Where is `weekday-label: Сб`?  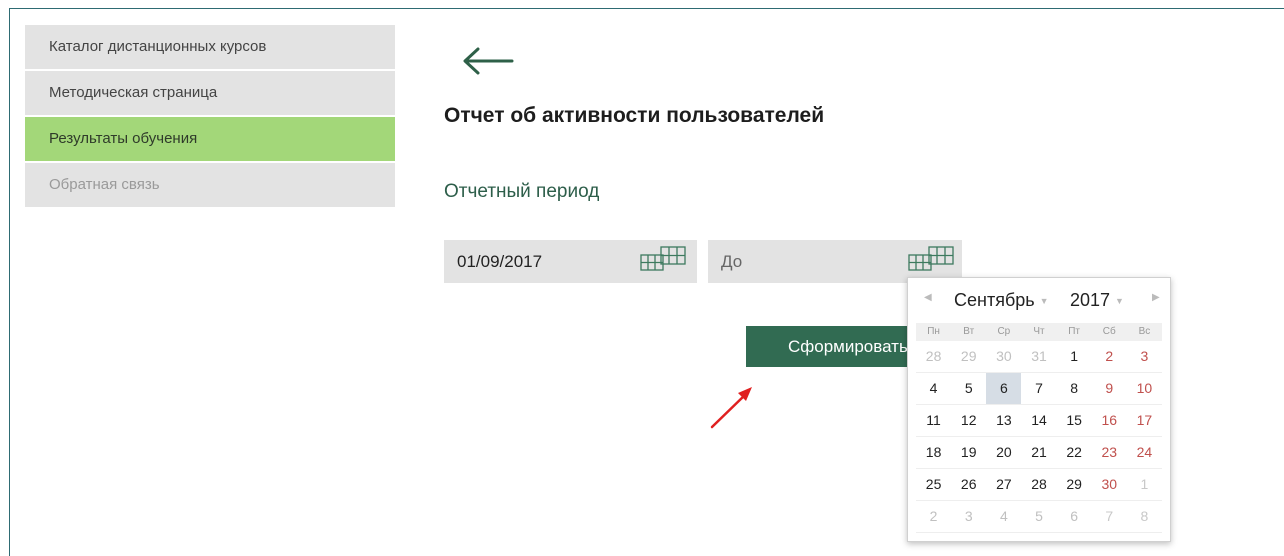 weekday-label: Сб is located at coordinates (1109, 331).